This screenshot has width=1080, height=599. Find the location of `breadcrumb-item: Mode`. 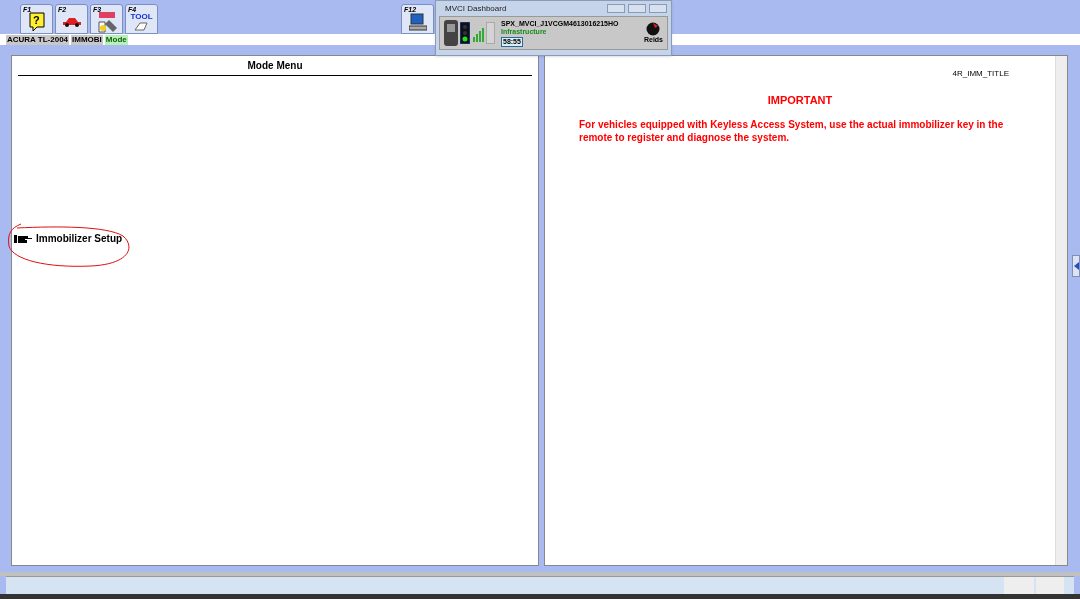

breadcrumb-item: Mode is located at coordinates (116, 39).